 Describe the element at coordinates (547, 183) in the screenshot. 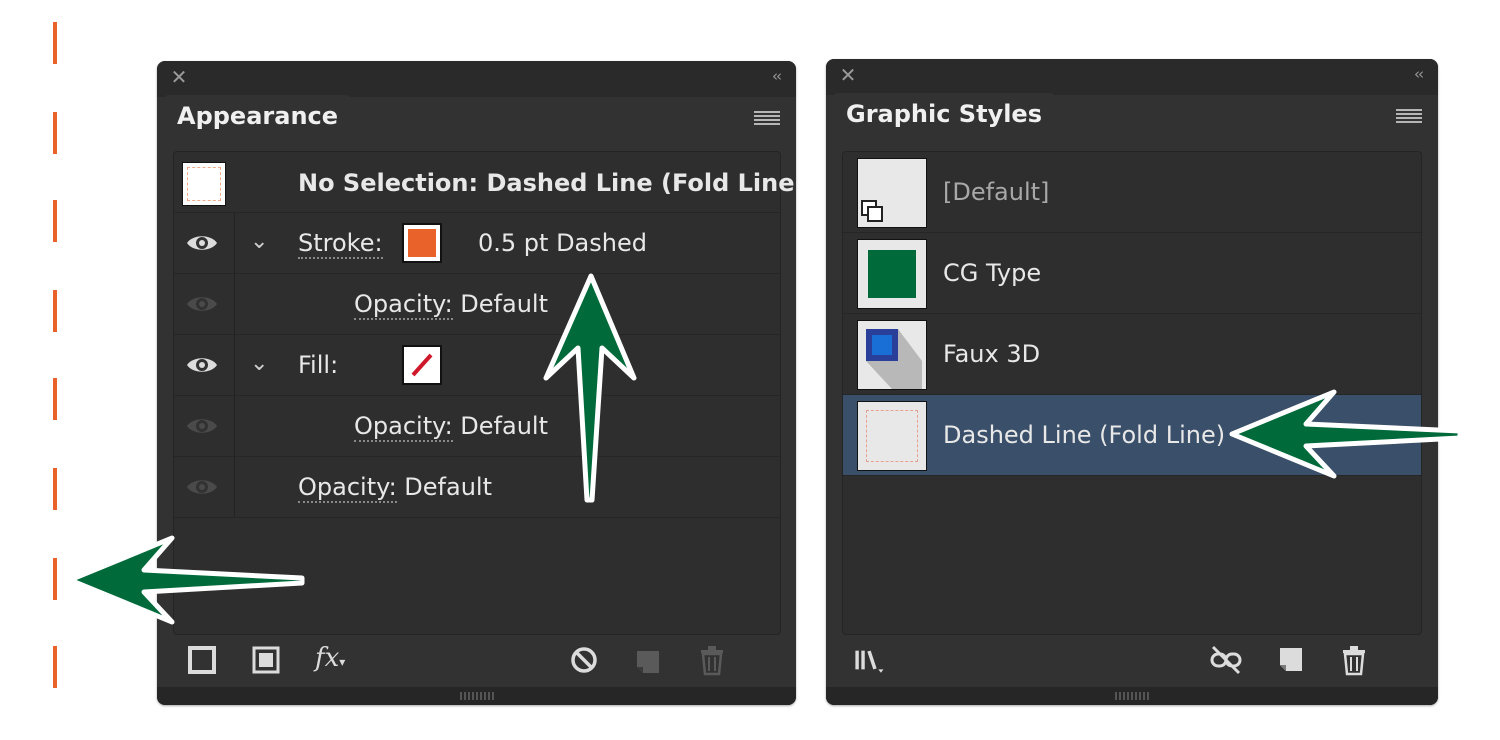

I see `appearance-header-title: No Selection: Dashed Line (Fold Line)` at that location.